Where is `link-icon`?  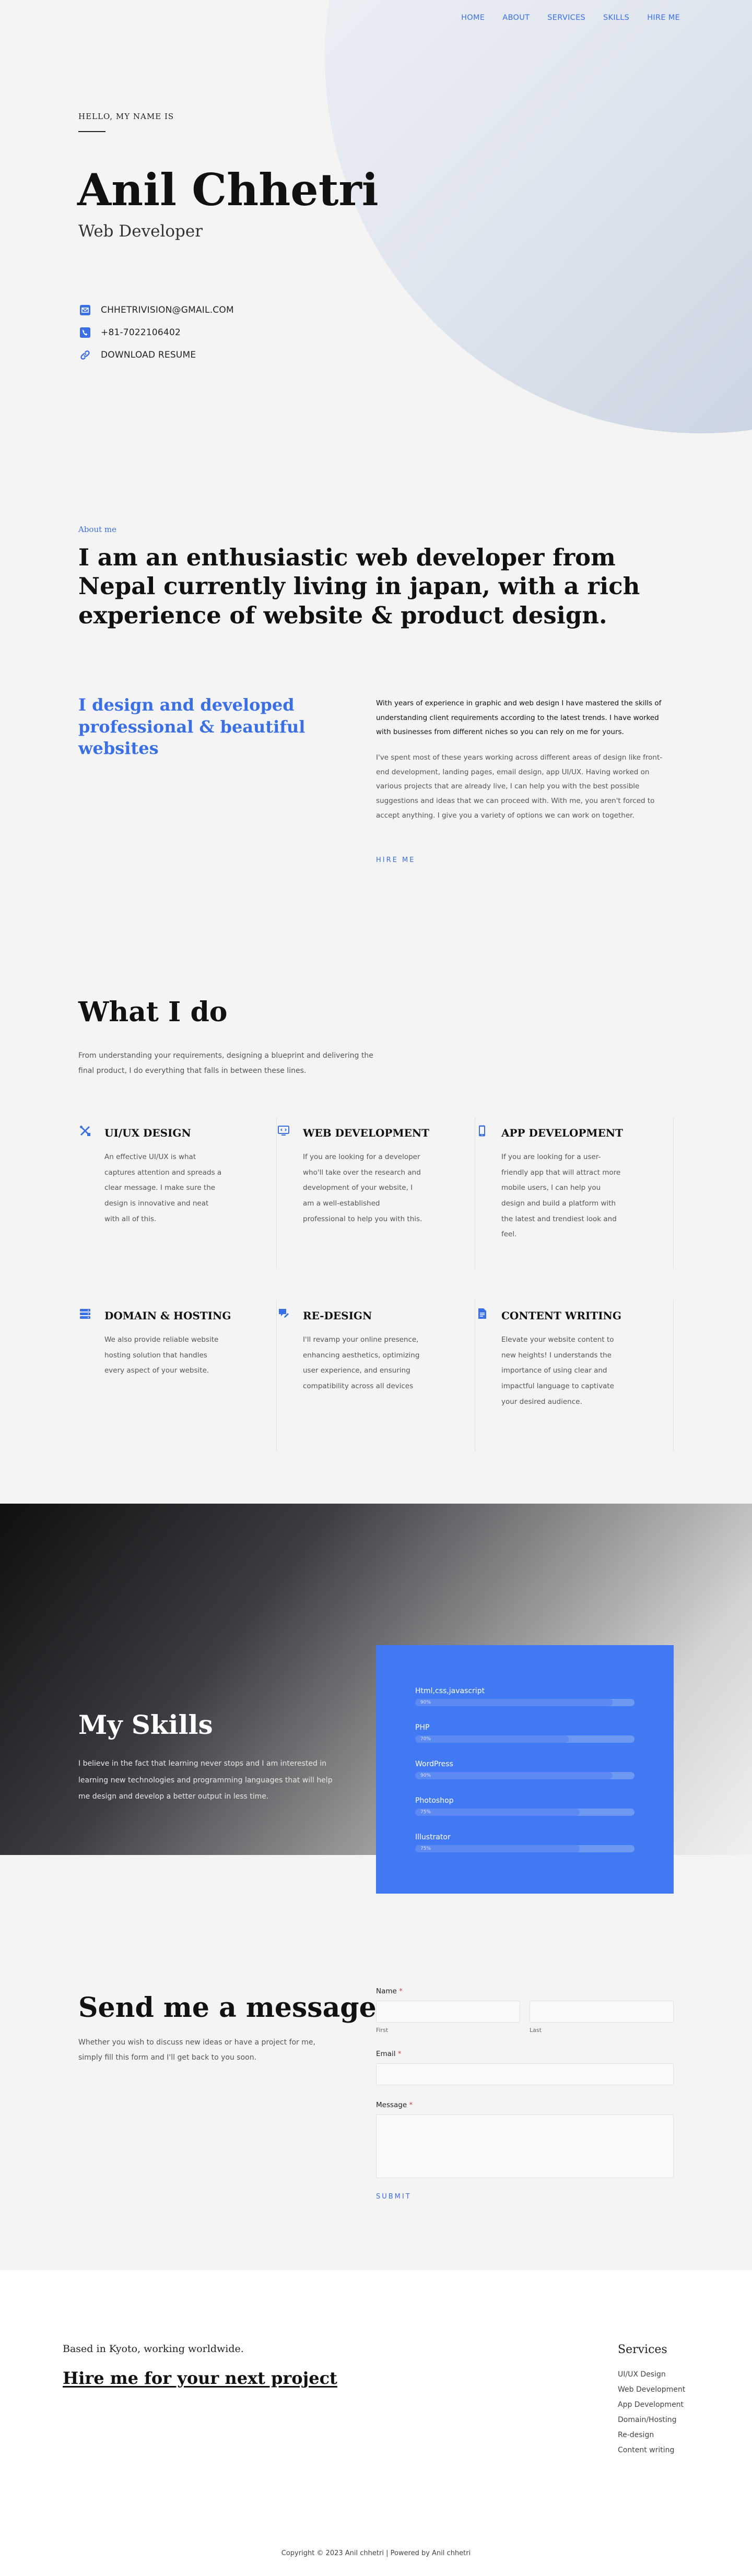 link-icon is located at coordinates (85, 355).